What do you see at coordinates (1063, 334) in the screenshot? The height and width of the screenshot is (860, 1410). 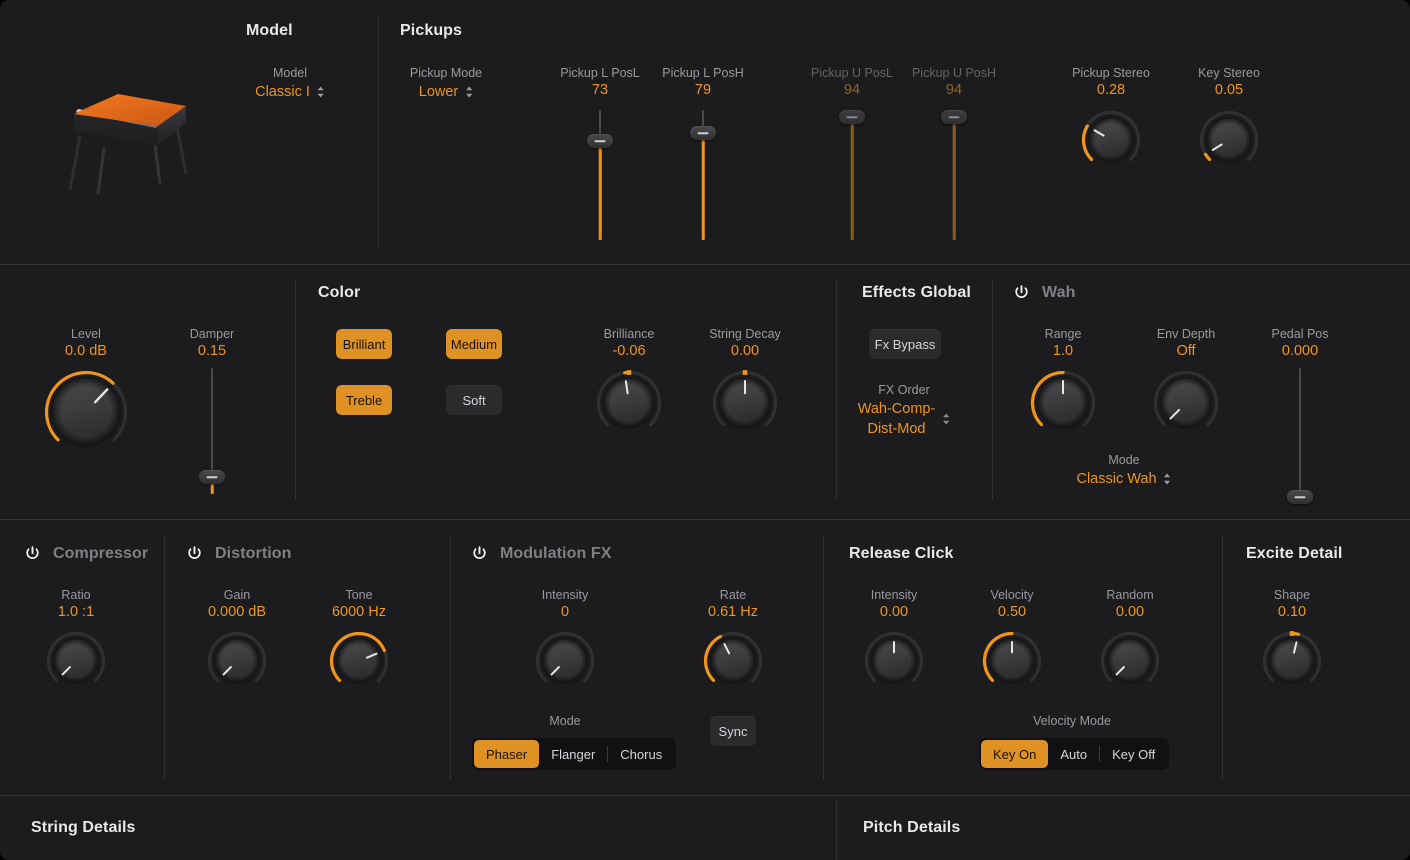 I see `wah-range-label: Range` at bounding box center [1063, 334].